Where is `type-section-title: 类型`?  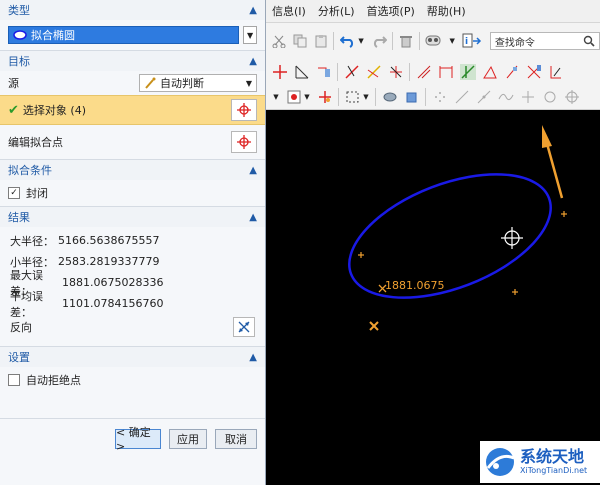
type-section-title: 类型 is located at coordinates (19, 10).